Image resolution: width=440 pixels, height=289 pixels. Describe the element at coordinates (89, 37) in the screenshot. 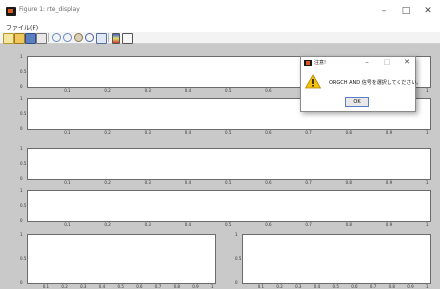

I see `rotate-icon` at that location.